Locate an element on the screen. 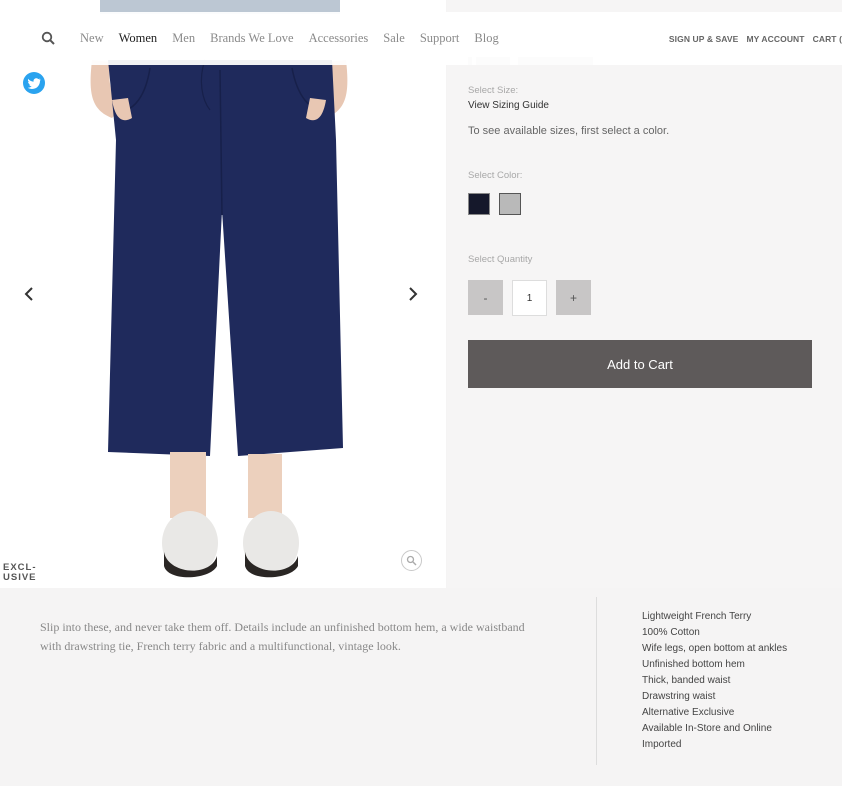  view-sizing-guide-link: View Sizing Guide is located at coordinates (508, 105).